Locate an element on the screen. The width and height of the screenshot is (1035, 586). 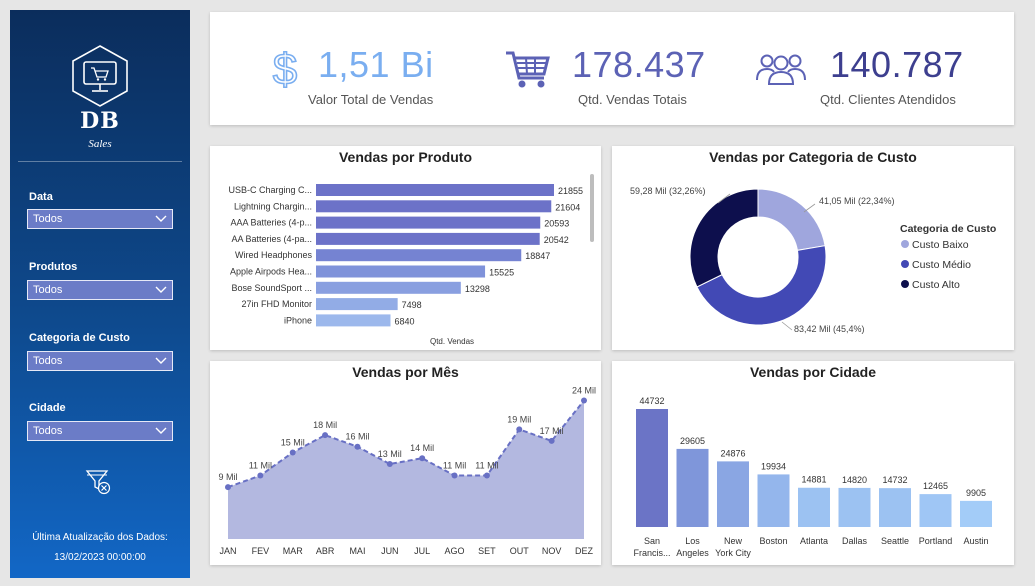
last-update-value: 13/02/2023 00:00:00 is located at coordinates (100, 557).